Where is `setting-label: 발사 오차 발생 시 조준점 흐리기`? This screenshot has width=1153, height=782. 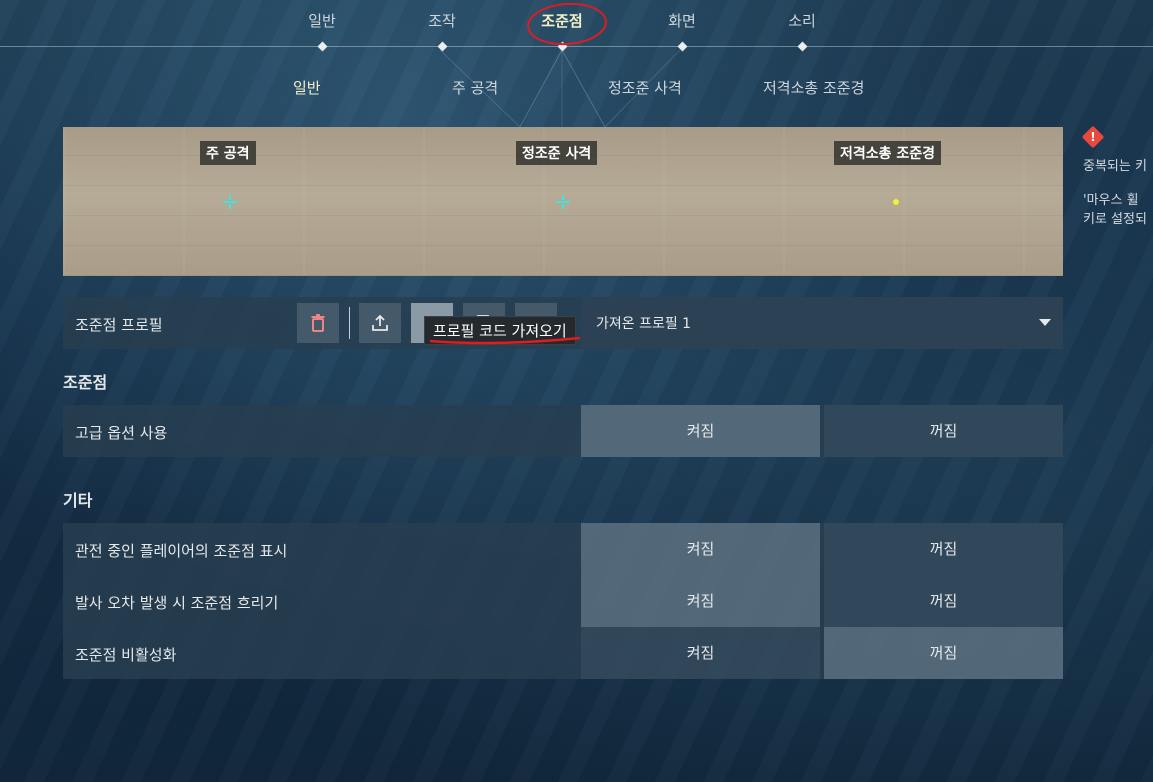 setting-label: 발사 오차 발생 시 조준점 흐리기 is located at coordinates (177, 603).